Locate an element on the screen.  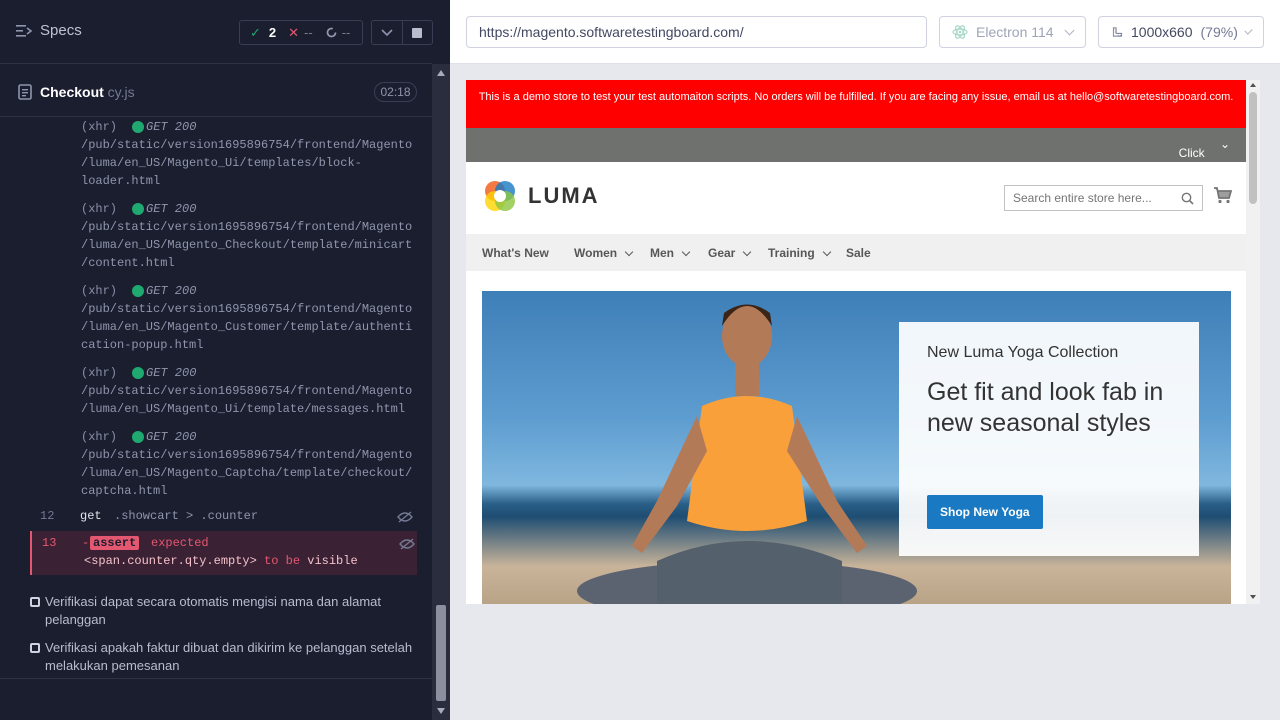
reporter-scrollbar is located at coordinates (441, 392).